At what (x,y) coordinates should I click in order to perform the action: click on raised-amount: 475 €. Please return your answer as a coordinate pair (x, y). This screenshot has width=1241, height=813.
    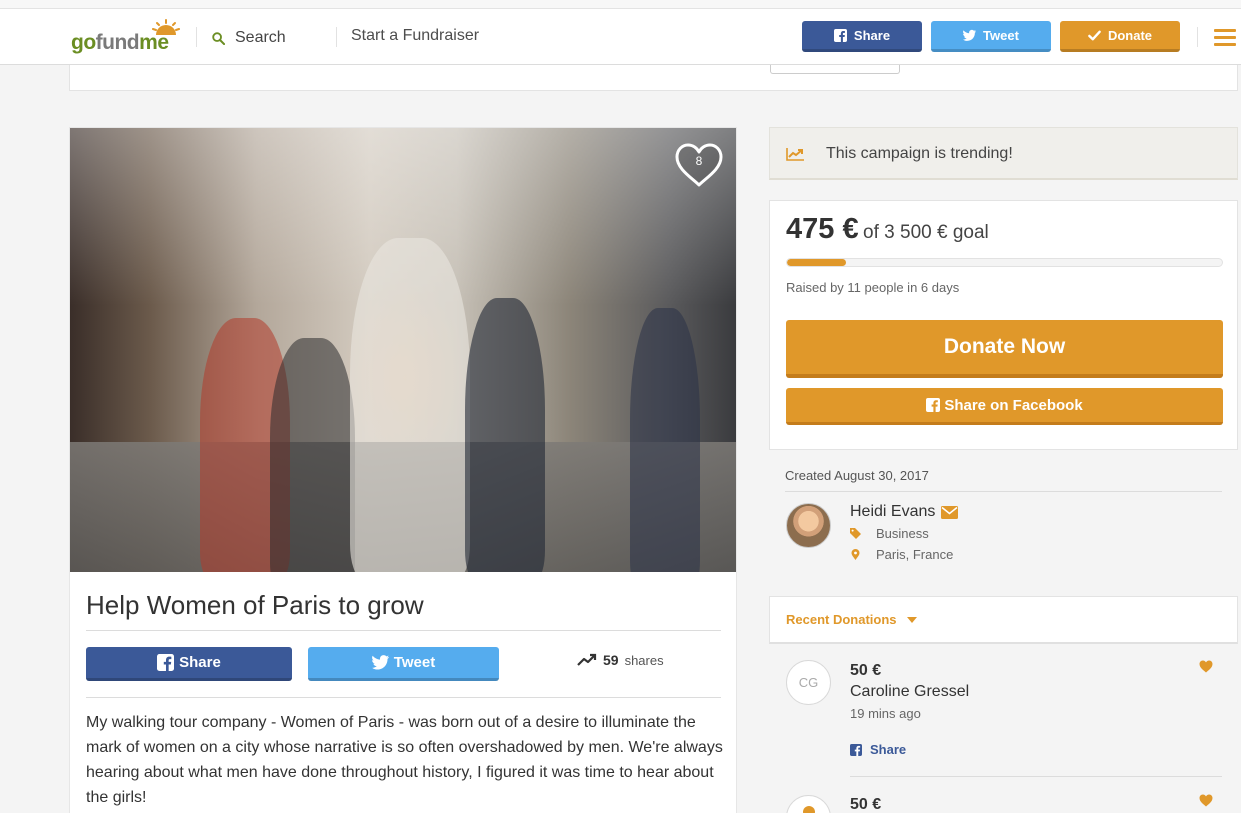
    Looking at the image, I should click on (822, 229).